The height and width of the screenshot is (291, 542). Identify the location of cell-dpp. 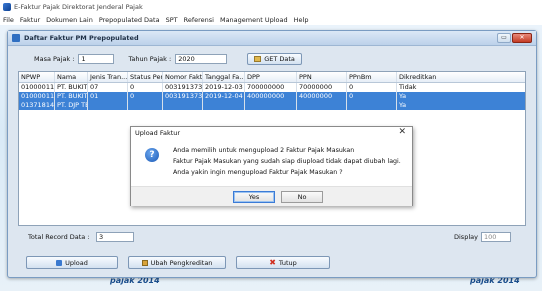
(271, 105).